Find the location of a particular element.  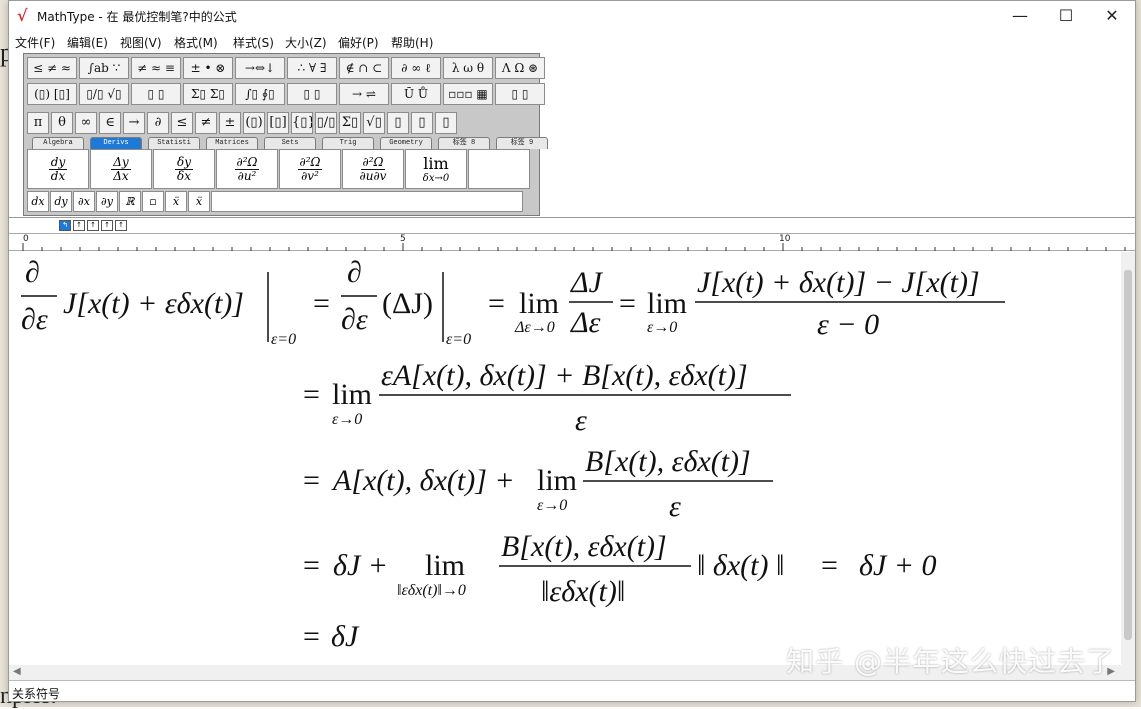

products-palette-button: Ū Ů is located at coordinates (416, 94).